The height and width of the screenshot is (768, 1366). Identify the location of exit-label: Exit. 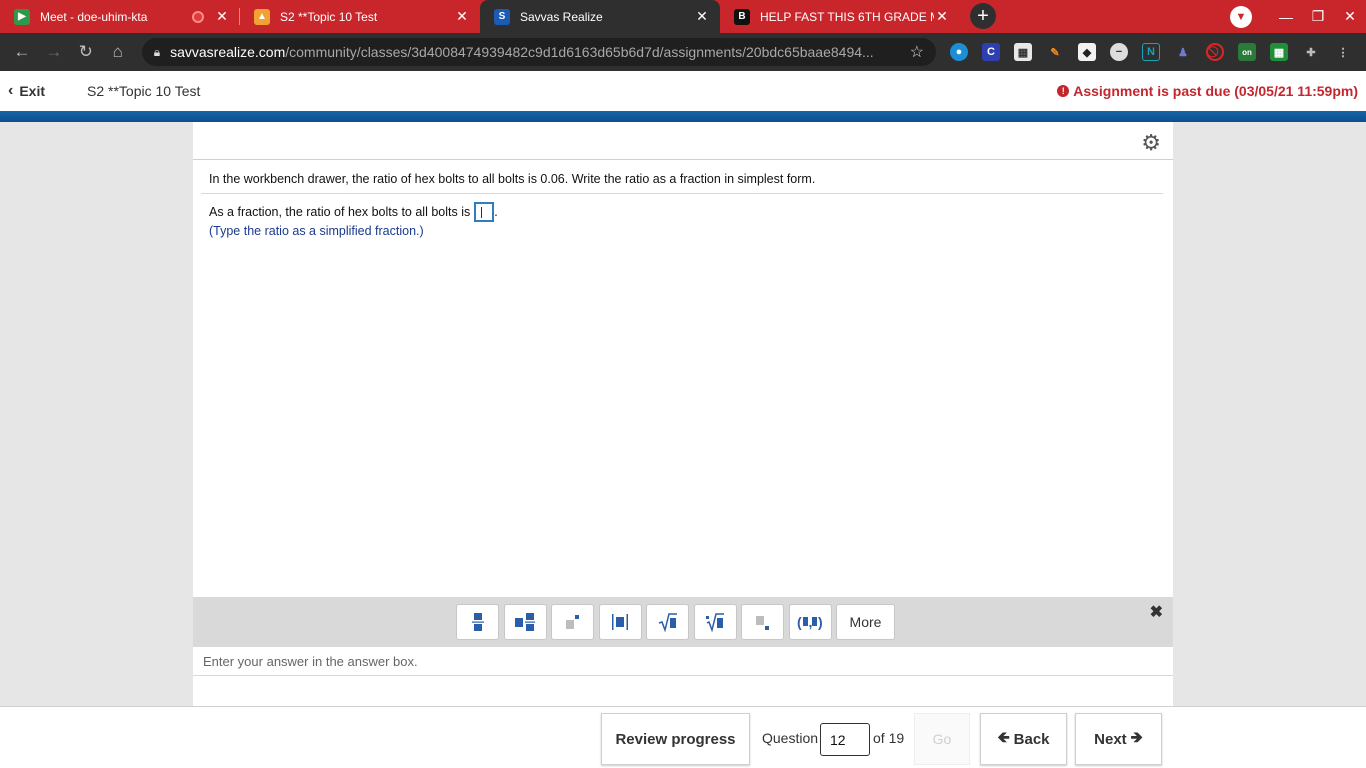
(32, 91).